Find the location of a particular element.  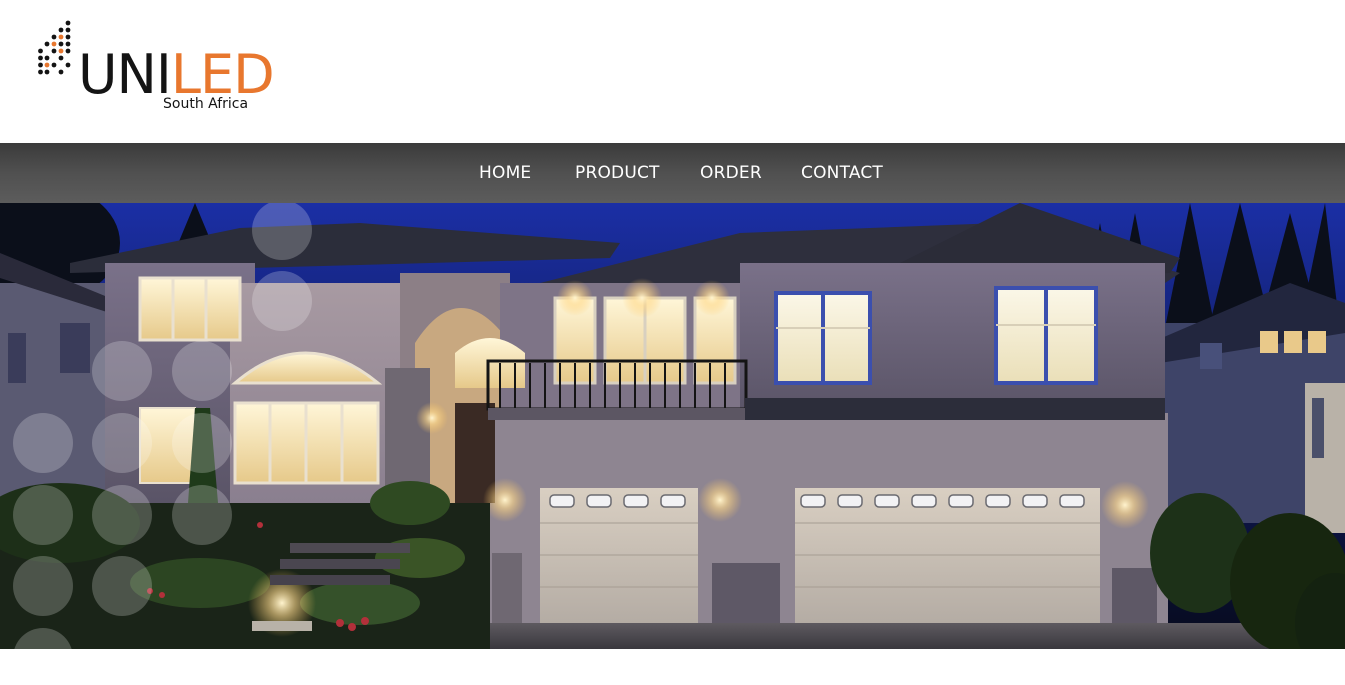

nav-item-order: ORDER is located at coordinates (731, 173).